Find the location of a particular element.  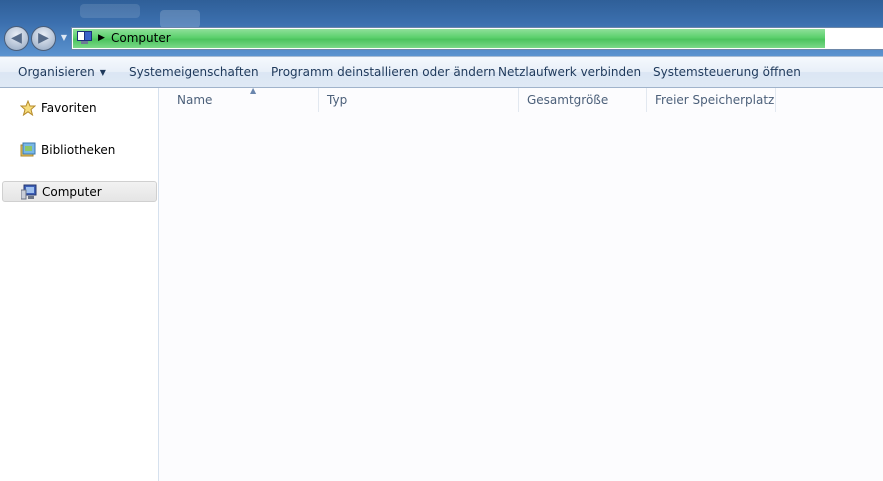

column-header-label: Name is located at coordinates (195, 100).